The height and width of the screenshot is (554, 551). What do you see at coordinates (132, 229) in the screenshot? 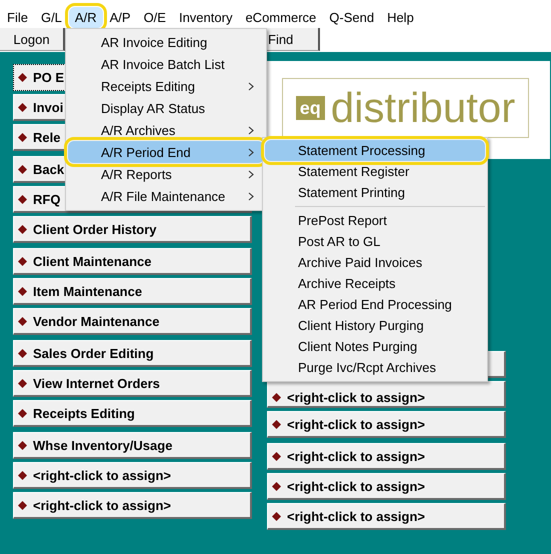
I see `shortcut-button: Client Order History` at bounding box center [132, 229].